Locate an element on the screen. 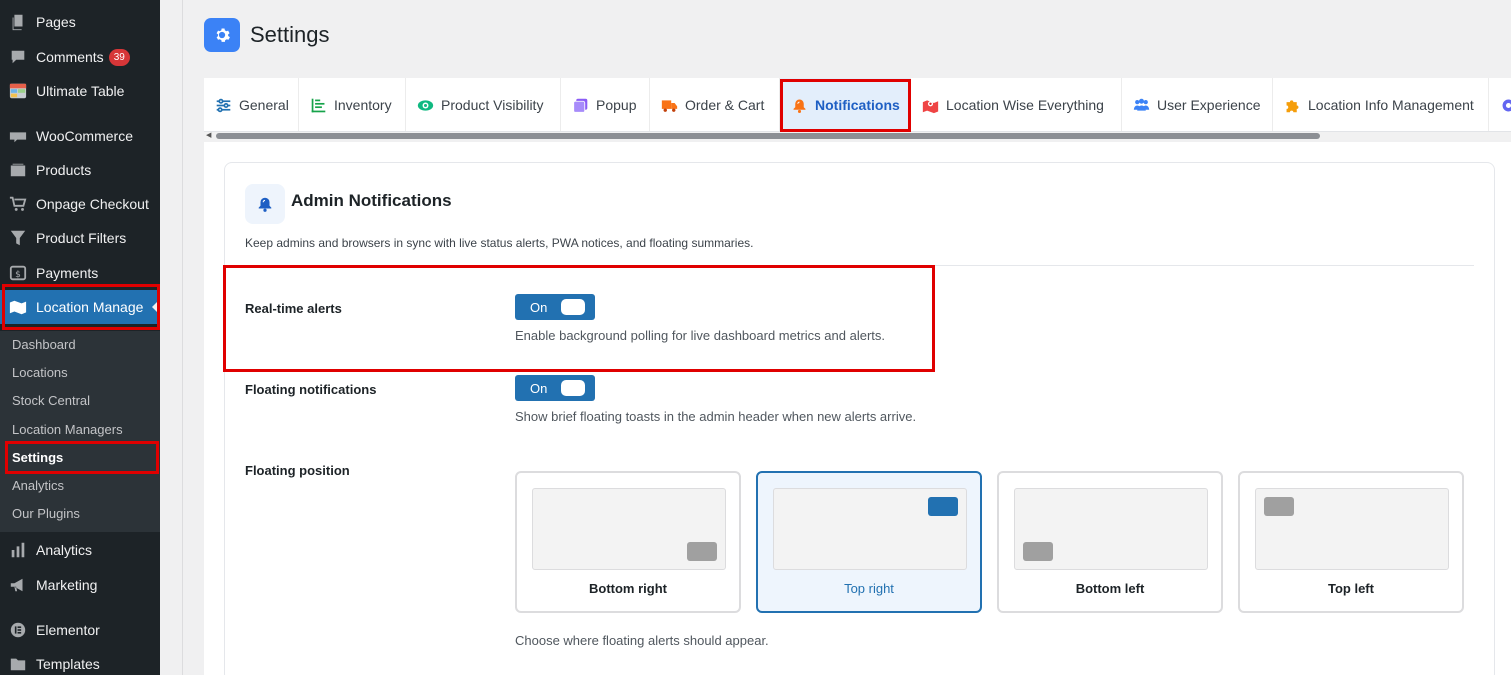 Image resolution: width=1511 pixels, height=675 pixels. tab-label: User Experience is located at coordinates (1209, 105).